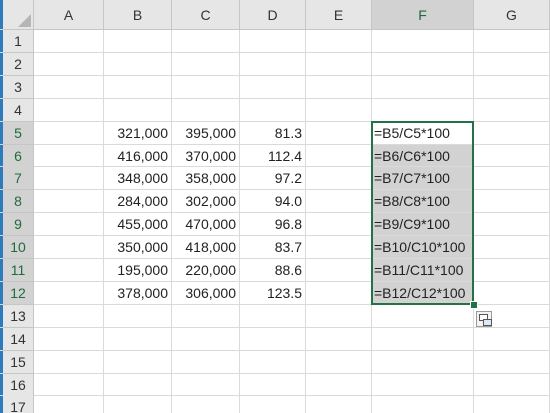  I want to click on cell-d9: 96.8, so click(273, 224).